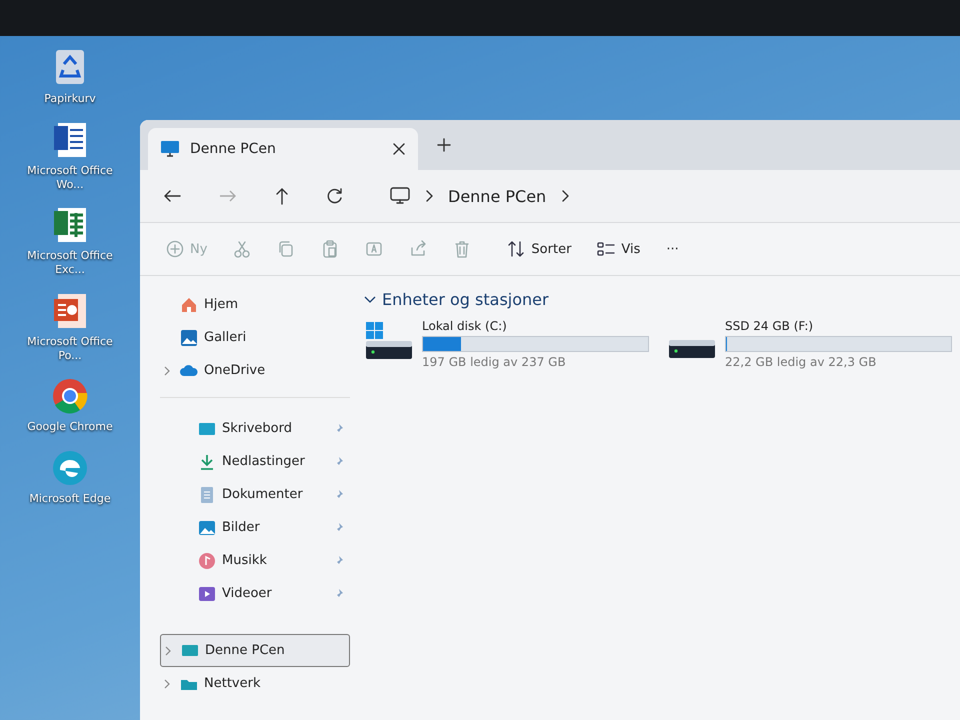 This screenshot has height=720, width=960. What do you see at coordinates (809, 344) in the screenshot?
I see `drive-tile: SSD 24 GB (F:) 22,2 GB ledig av 22,3 GB` at bounding box center [809, 344].